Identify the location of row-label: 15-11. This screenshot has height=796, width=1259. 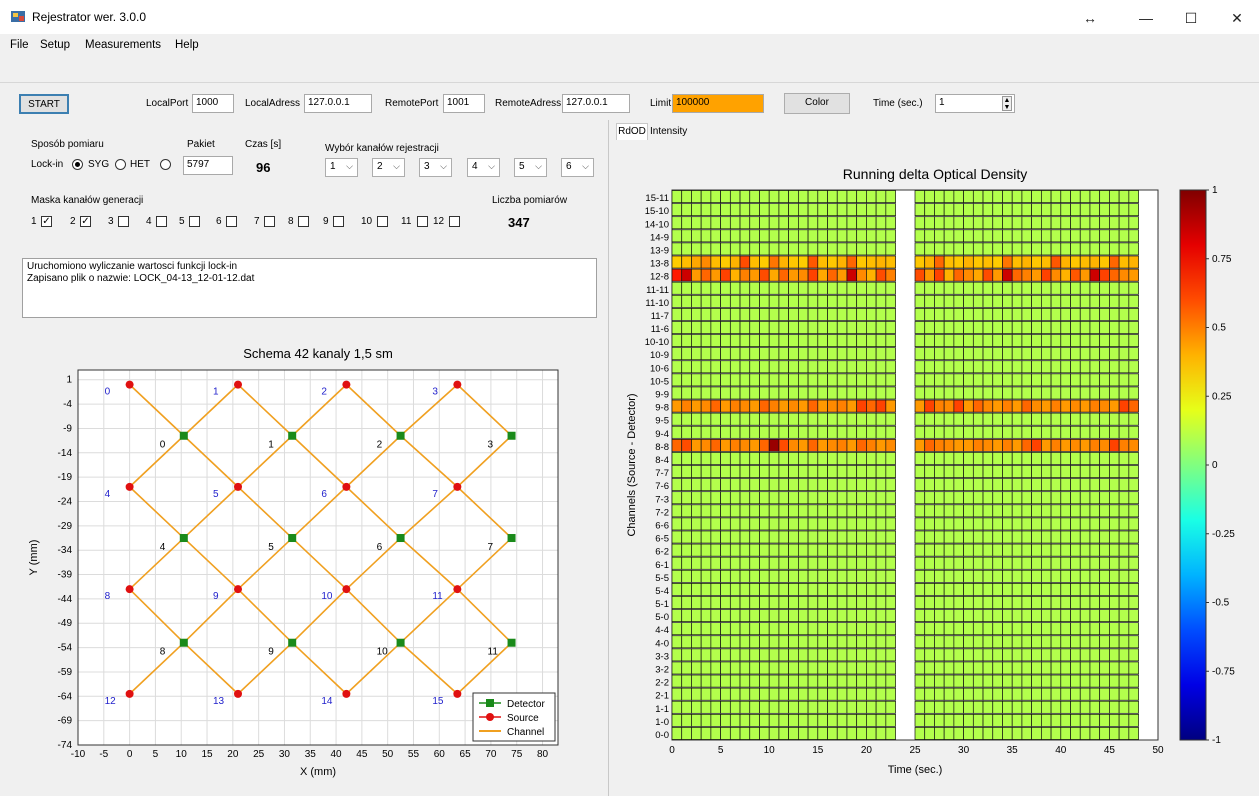
(657, 198).